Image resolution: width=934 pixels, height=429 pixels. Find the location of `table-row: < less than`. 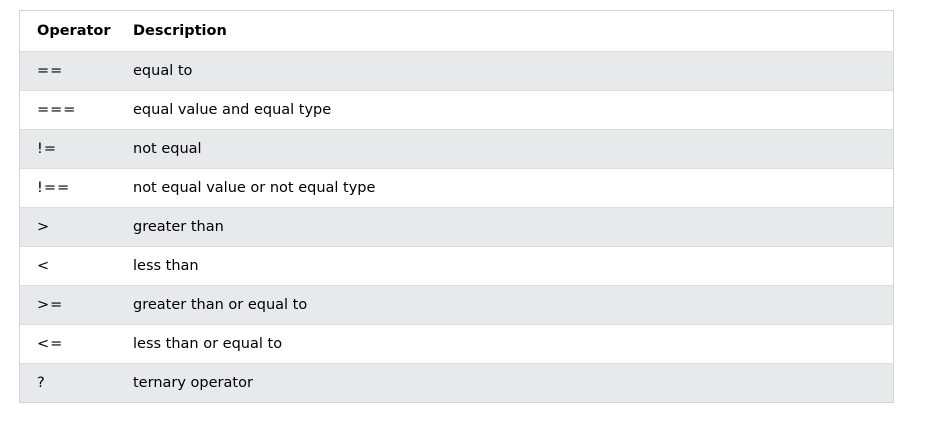

table-row: < less than is located at coordinates (456, 266).